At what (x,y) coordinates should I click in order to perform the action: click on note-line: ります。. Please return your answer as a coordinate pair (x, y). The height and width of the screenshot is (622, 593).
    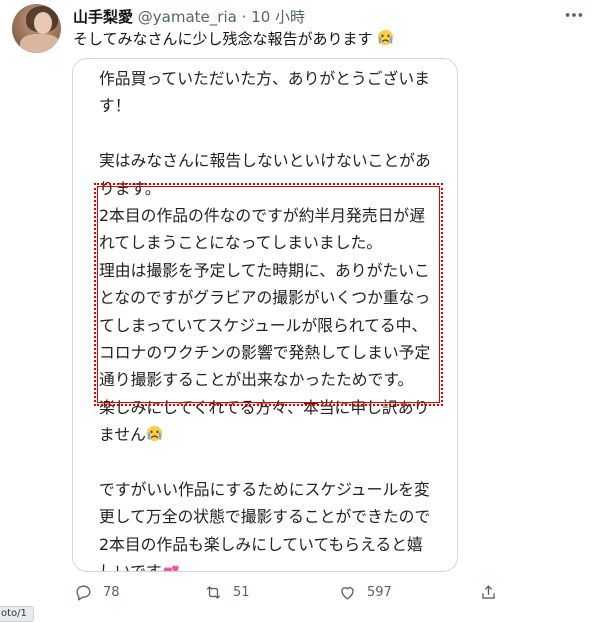
    Looking at the image, I should click on (272, 188).